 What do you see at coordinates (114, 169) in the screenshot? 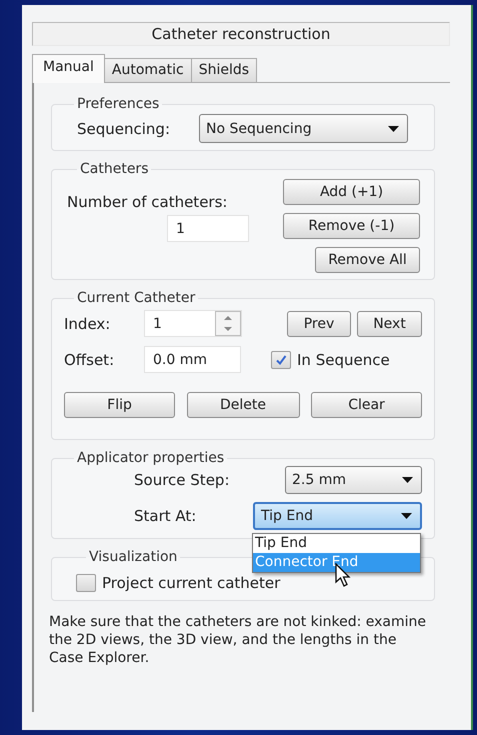
I see `group-title: Catheters` at bounding box center [114, 169].